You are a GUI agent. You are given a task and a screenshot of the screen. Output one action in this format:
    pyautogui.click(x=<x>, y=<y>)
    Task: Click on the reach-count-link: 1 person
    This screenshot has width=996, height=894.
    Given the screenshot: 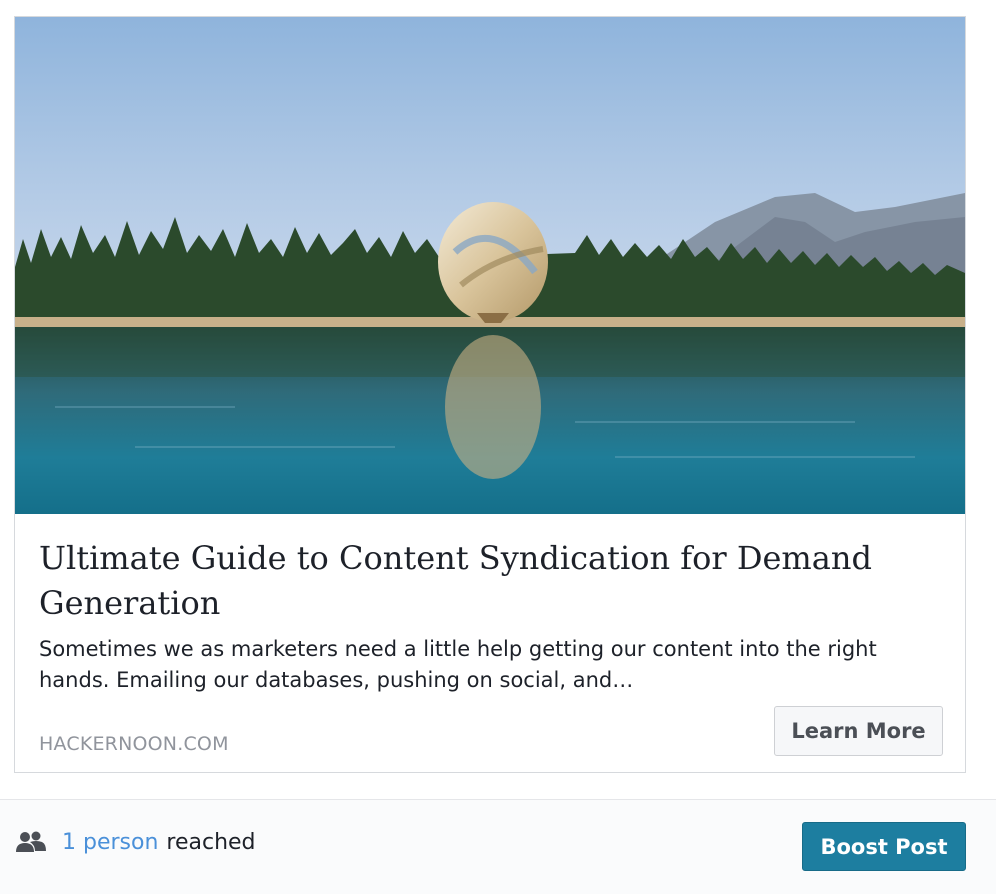 What is the action you would take?
    pyautogui.click(x=110, y=842)
    